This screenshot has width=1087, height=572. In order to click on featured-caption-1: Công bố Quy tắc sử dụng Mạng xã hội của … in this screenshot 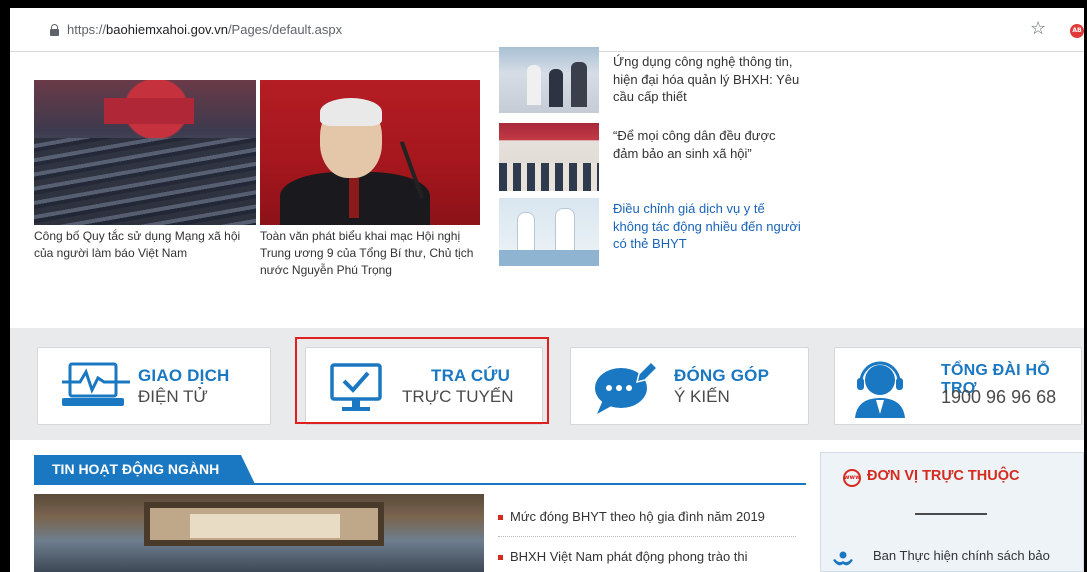, I will do `click(146, 245)`.